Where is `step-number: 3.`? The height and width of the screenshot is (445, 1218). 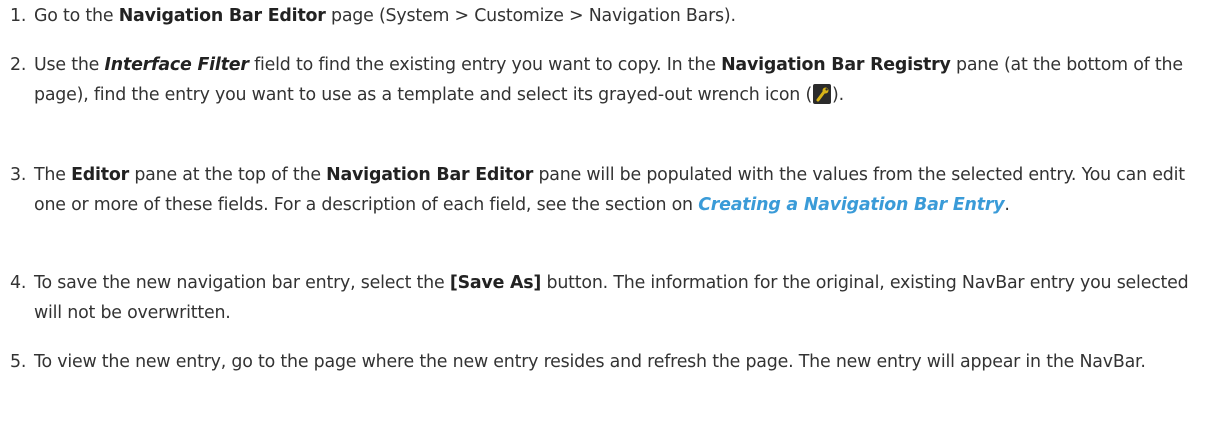 step-number: 3. is located at coordinates (18, 175).